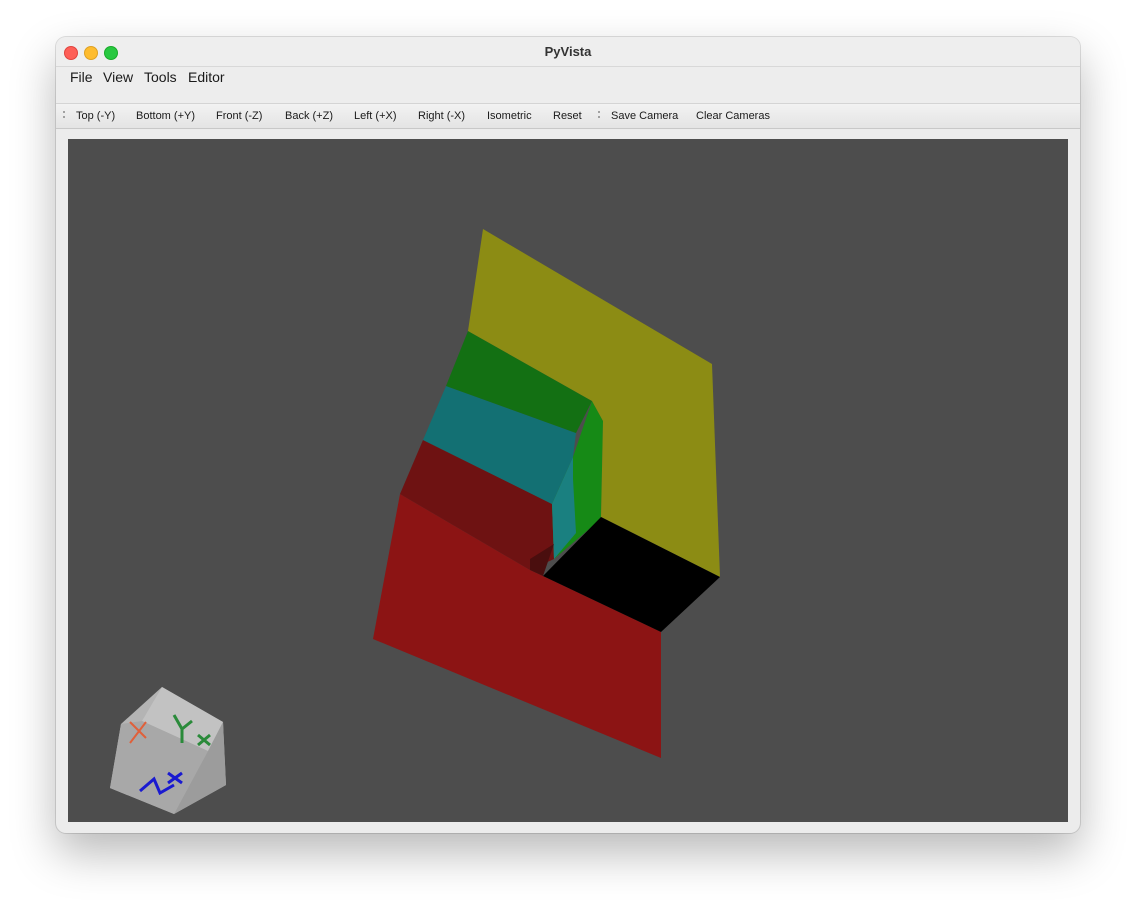 The width and height of the screenshot is (1136, 908). Describe the element at coordinates (95, 116) in the screenshot. I see `top-view-button: Top (-Y)` at that location.